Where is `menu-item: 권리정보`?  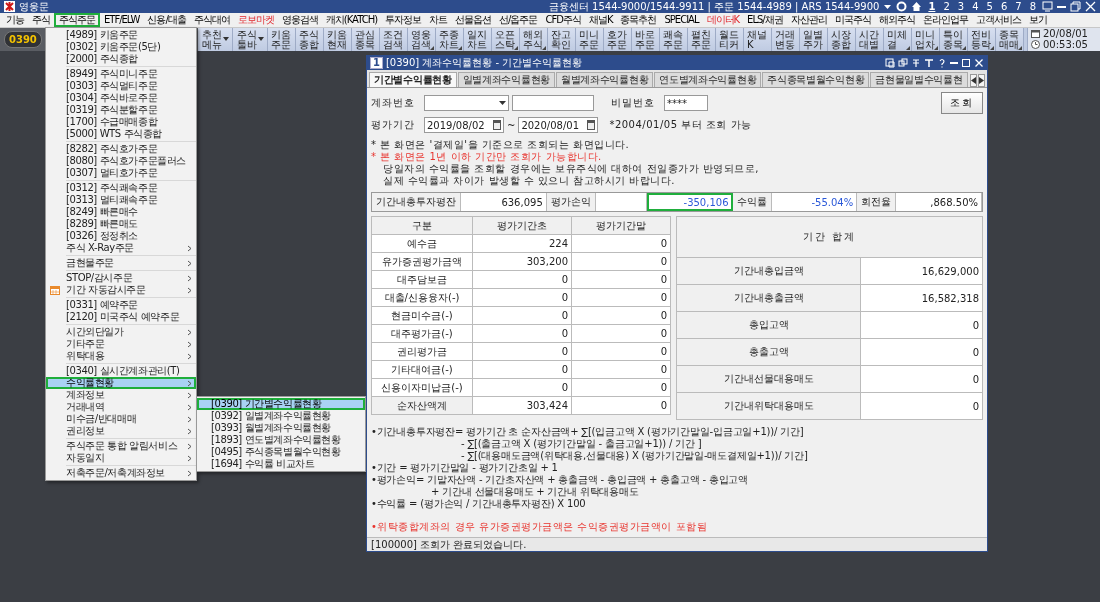 menu-item: 권리정보 is located at coordinates (121, 431).